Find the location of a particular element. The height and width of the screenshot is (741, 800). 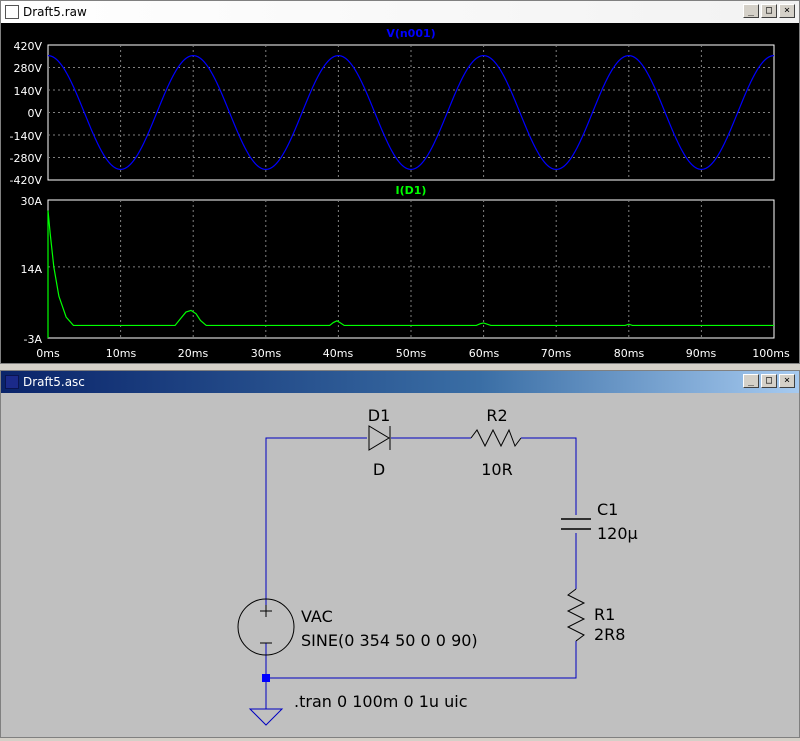

d1-name: D1 is located at coordinates (379, 415).